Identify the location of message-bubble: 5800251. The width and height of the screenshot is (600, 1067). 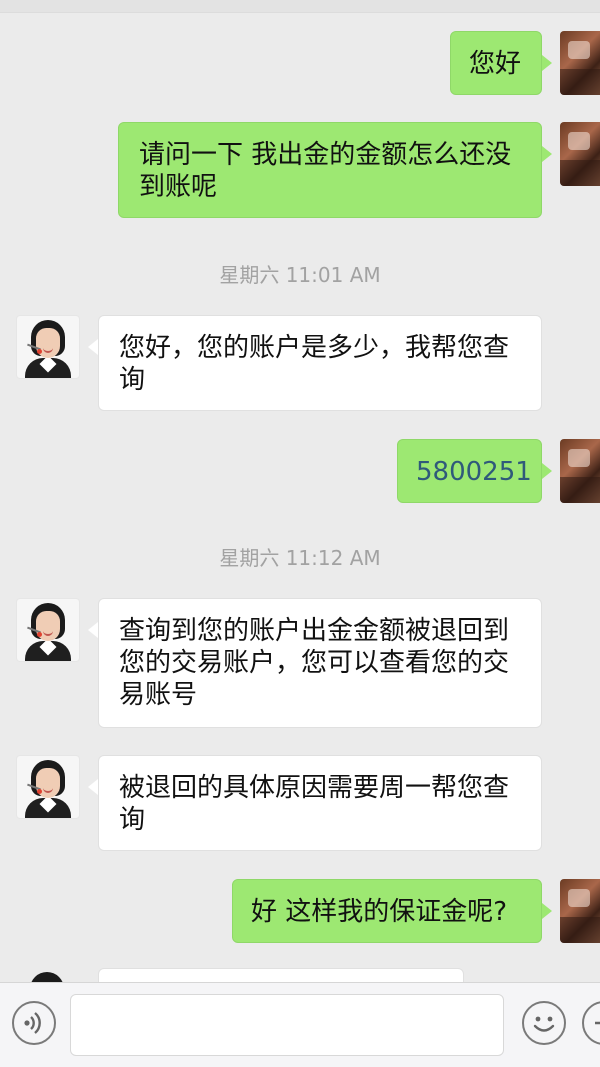
(469, 471).